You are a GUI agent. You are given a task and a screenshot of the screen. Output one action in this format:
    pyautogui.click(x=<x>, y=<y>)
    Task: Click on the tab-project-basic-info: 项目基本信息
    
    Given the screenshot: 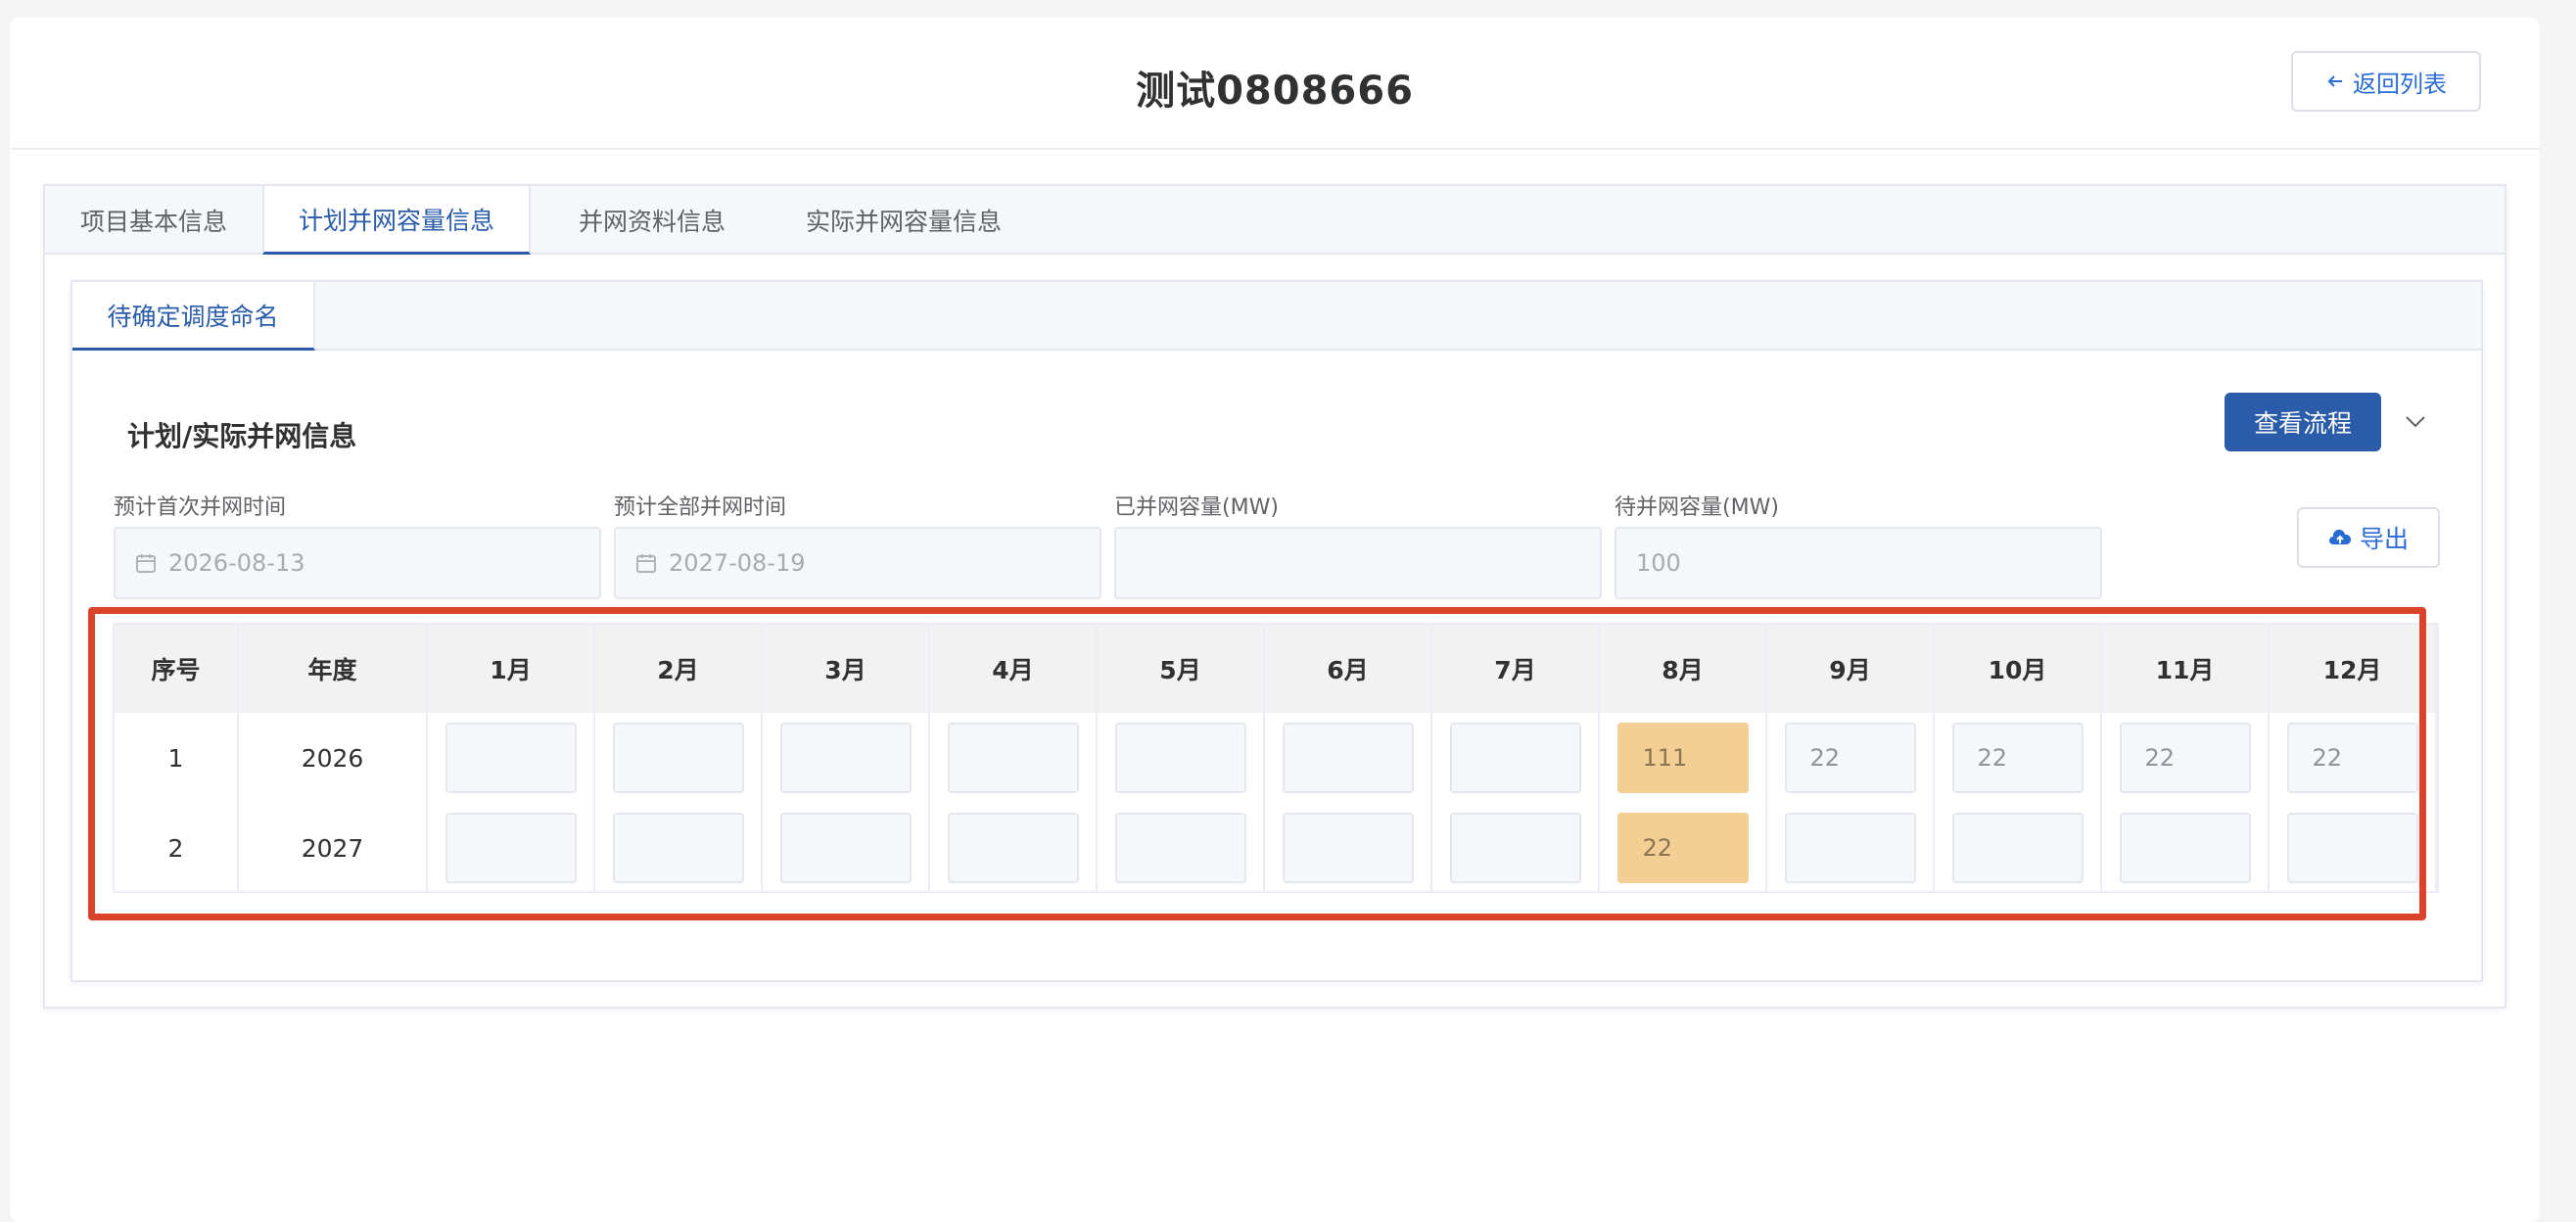 What is the action you would take?
    pyautogui.click(x=153, y=220)
    